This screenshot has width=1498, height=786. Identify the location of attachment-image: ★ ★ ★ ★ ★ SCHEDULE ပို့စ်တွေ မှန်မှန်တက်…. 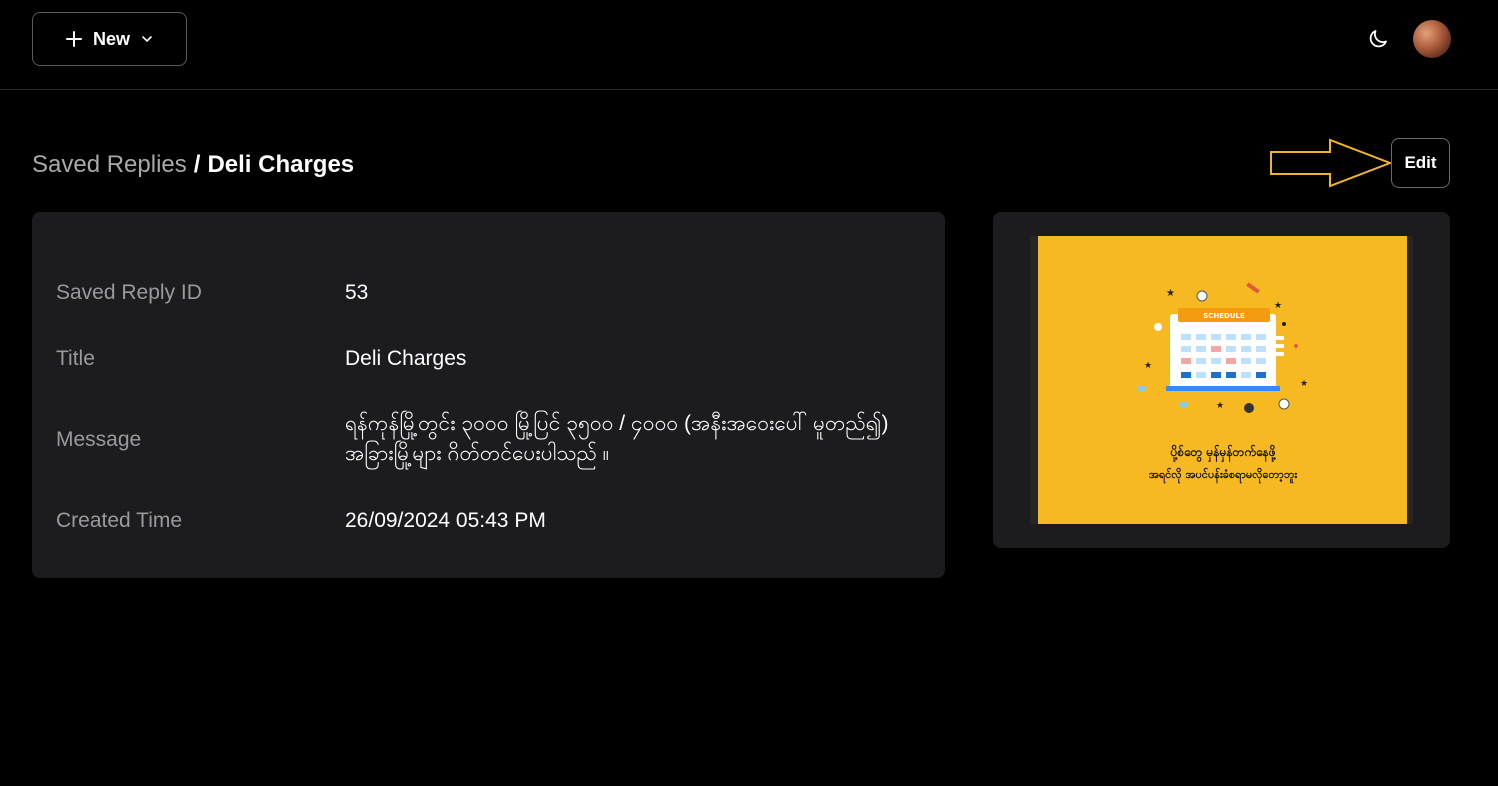
(1221, 380).